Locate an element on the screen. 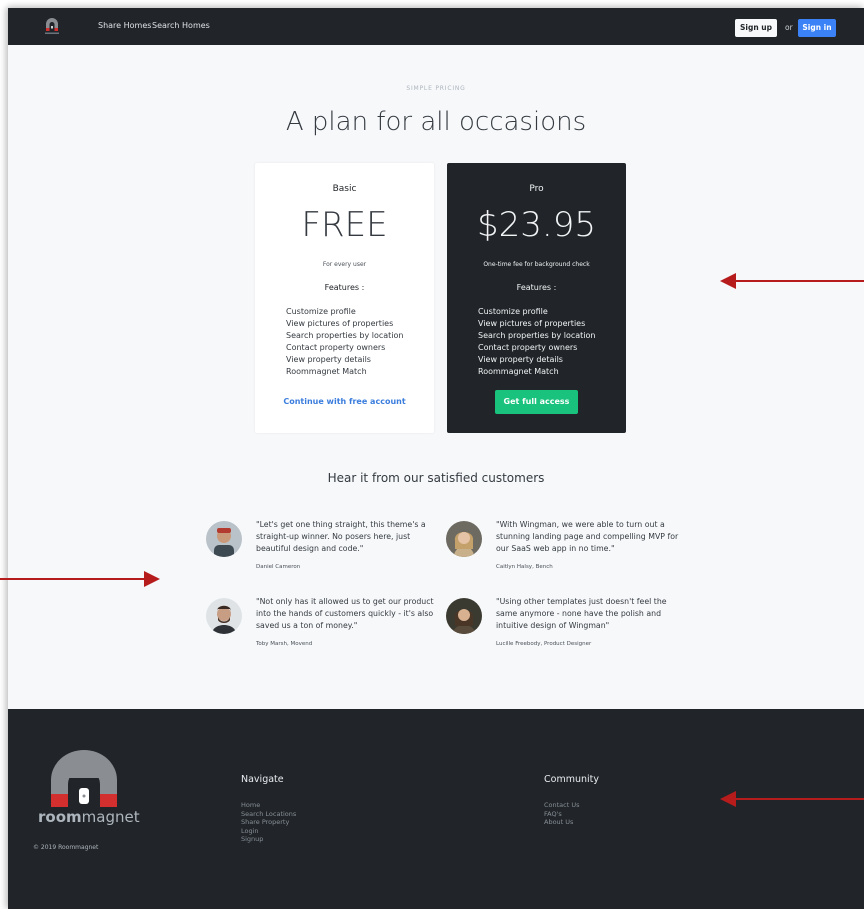  footer-heading-navigate: Navigate is located at coordinates (262, 779).